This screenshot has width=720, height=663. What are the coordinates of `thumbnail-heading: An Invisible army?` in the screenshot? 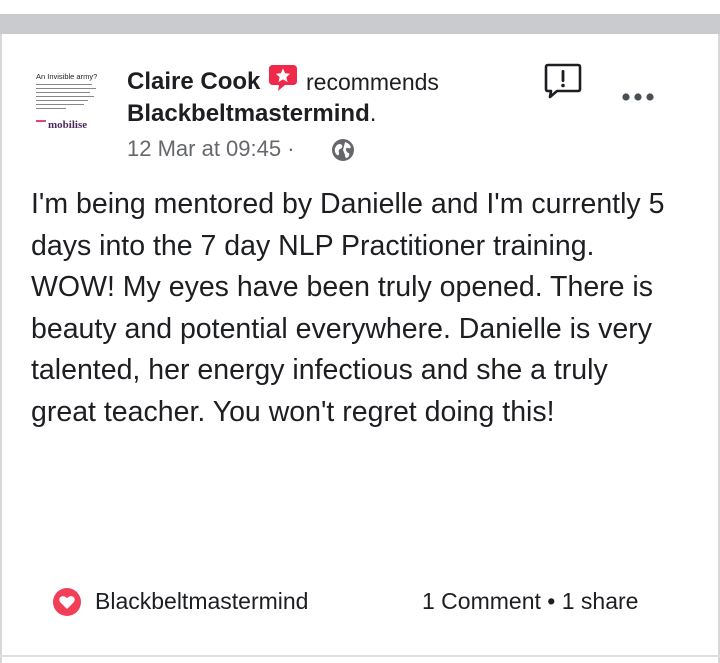 It's located at (67, 76).